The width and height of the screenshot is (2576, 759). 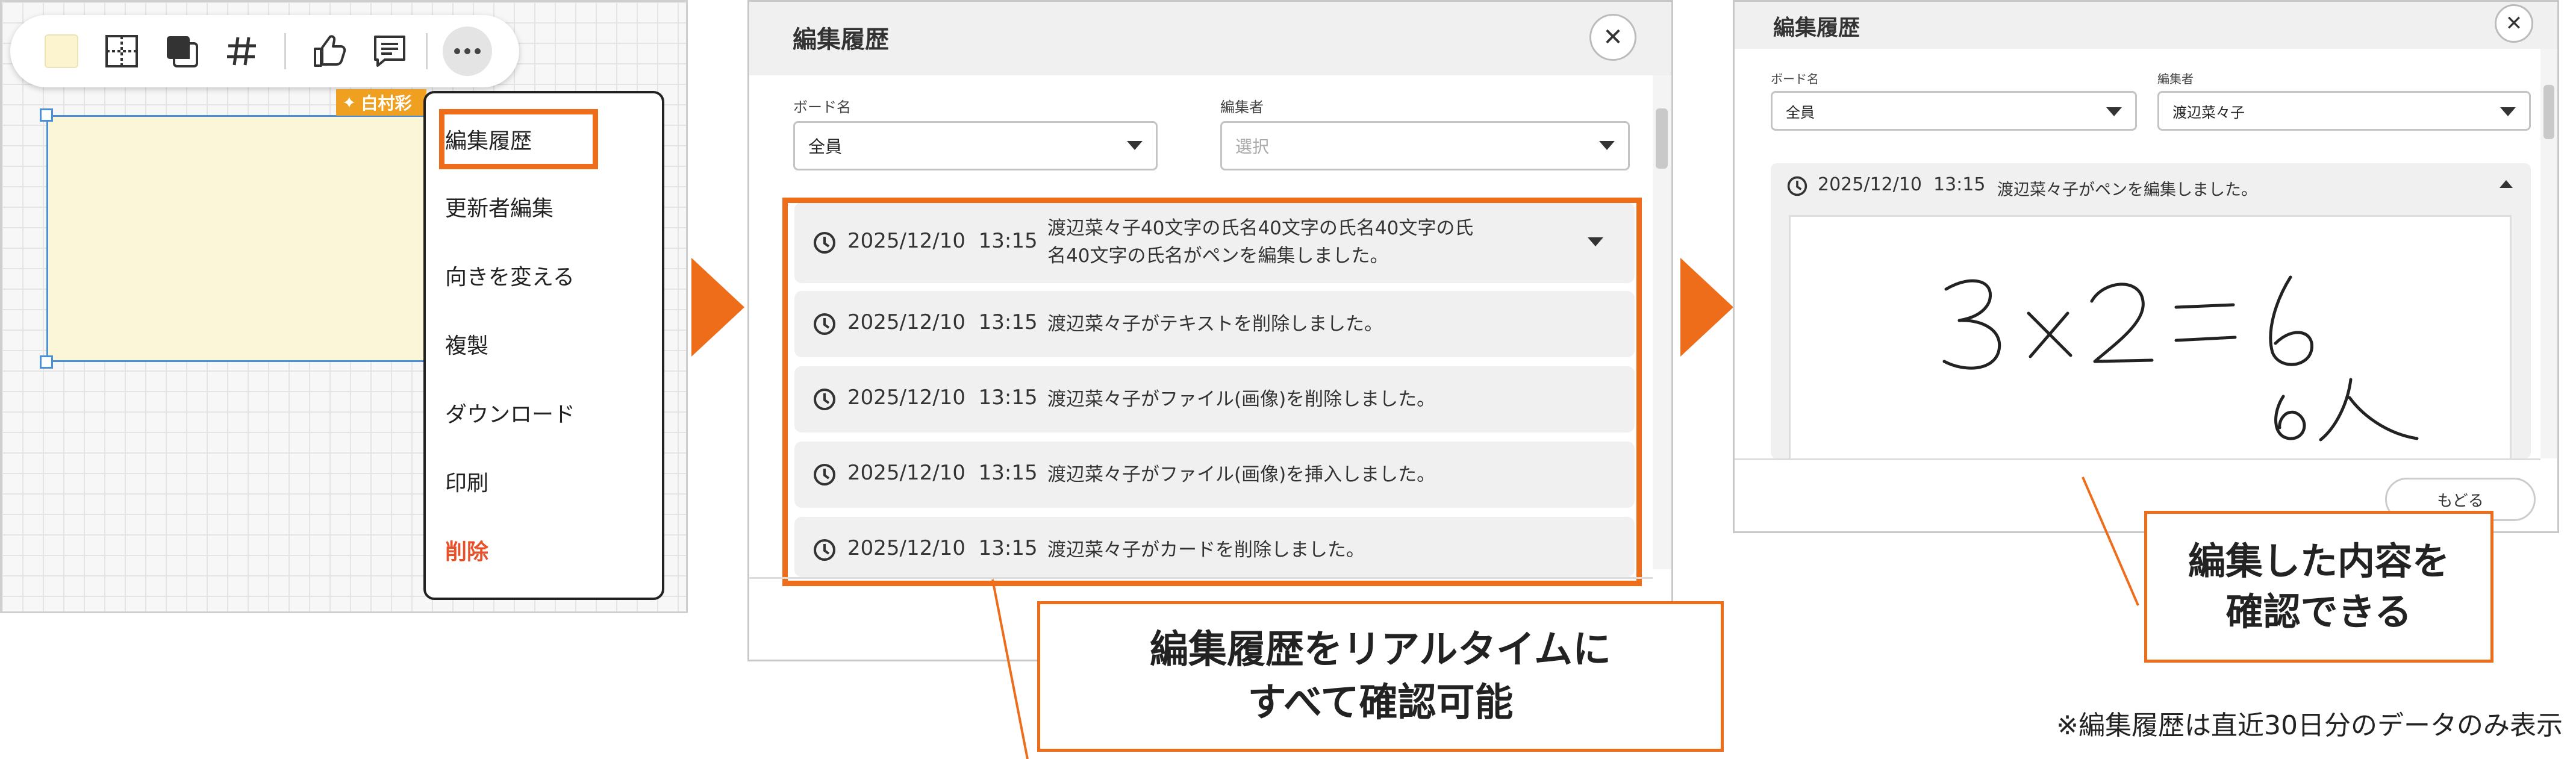 What do you see at coordinates (349, 102) in the screenshot?
I see `sprout-icon: ✦` at bounding box center [349, 102].